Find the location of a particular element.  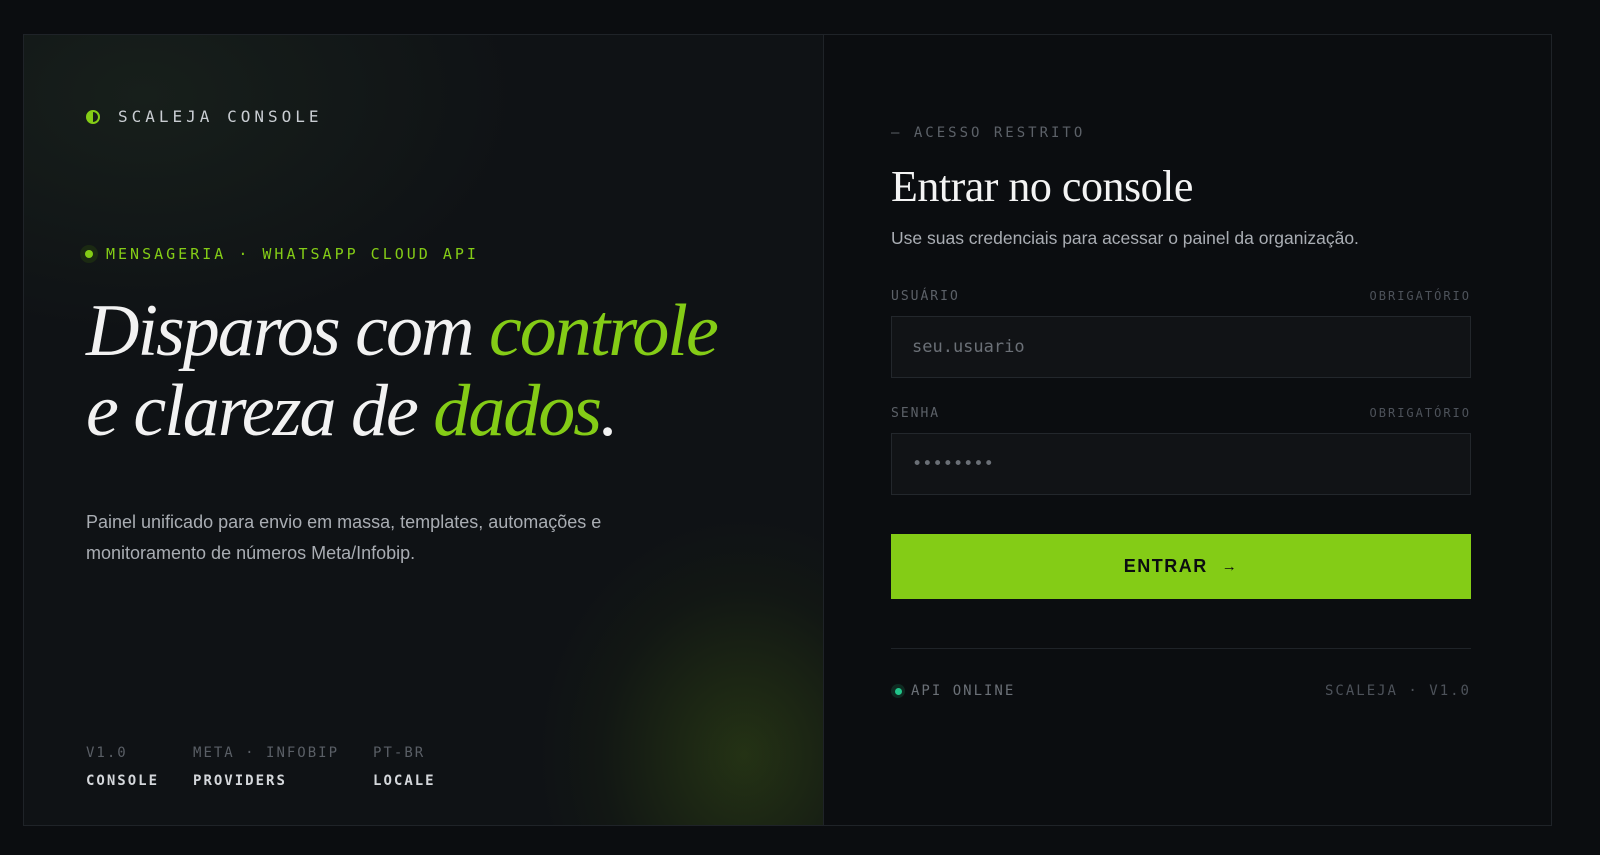

restricted-access-label: — ACESSO RESTRITO is located at coordinates (988, 133).